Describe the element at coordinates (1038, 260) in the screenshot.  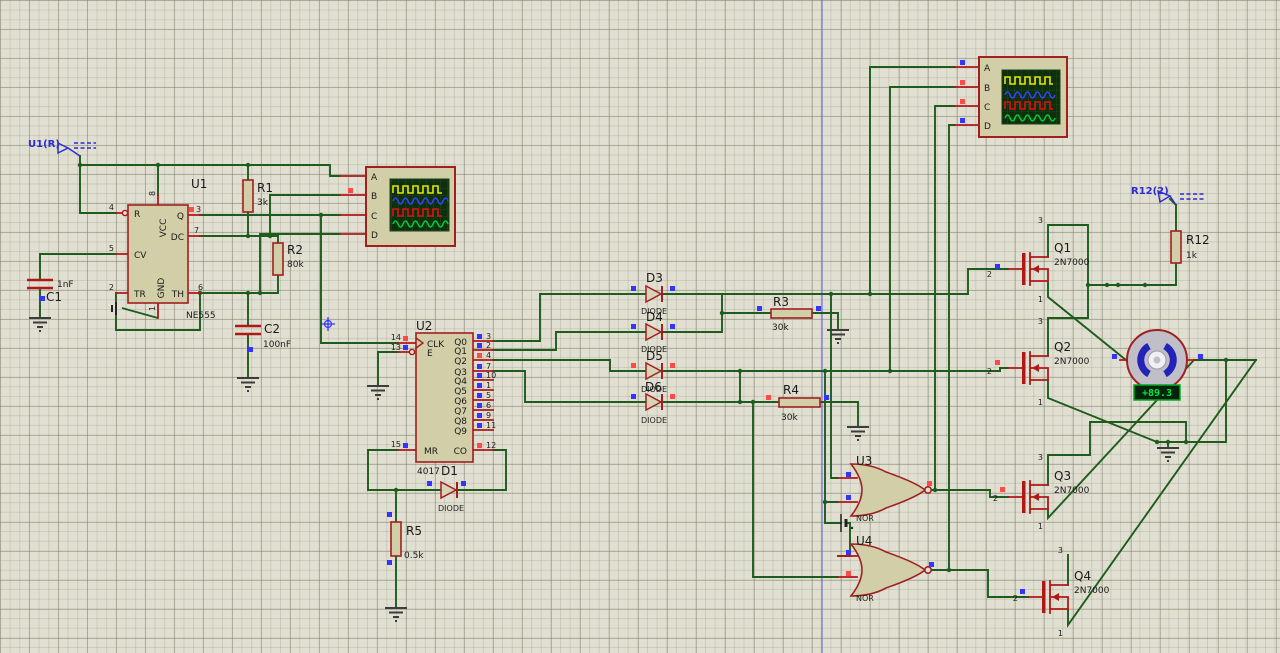
I see `mosfet-q1: Q1 2N7000 3 2 1` at that location.